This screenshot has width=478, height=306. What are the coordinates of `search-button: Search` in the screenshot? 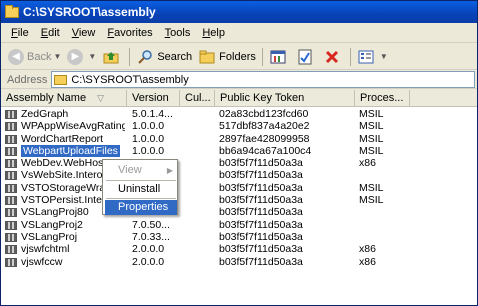 It's located at (164, 57).